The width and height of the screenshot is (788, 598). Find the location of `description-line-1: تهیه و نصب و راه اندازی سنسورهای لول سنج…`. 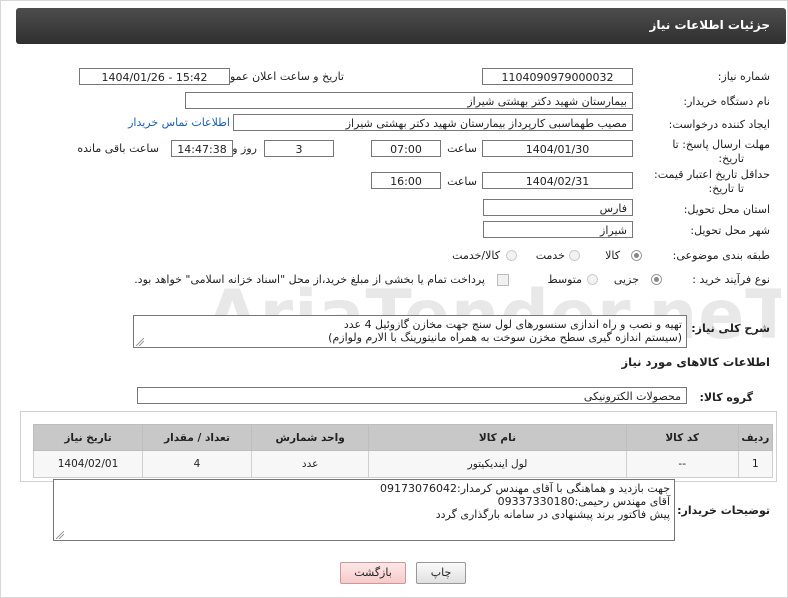

description-line-1: تهیه و نصب و راه اندازی سنسورهای لول سنج… is located at coordinates (512, 324).